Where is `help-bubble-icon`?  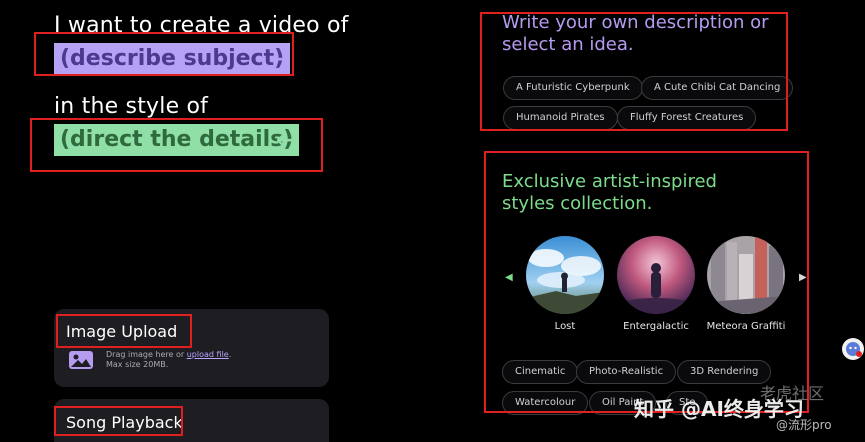
help-bubble-icon is located at coordinates (853, 349).